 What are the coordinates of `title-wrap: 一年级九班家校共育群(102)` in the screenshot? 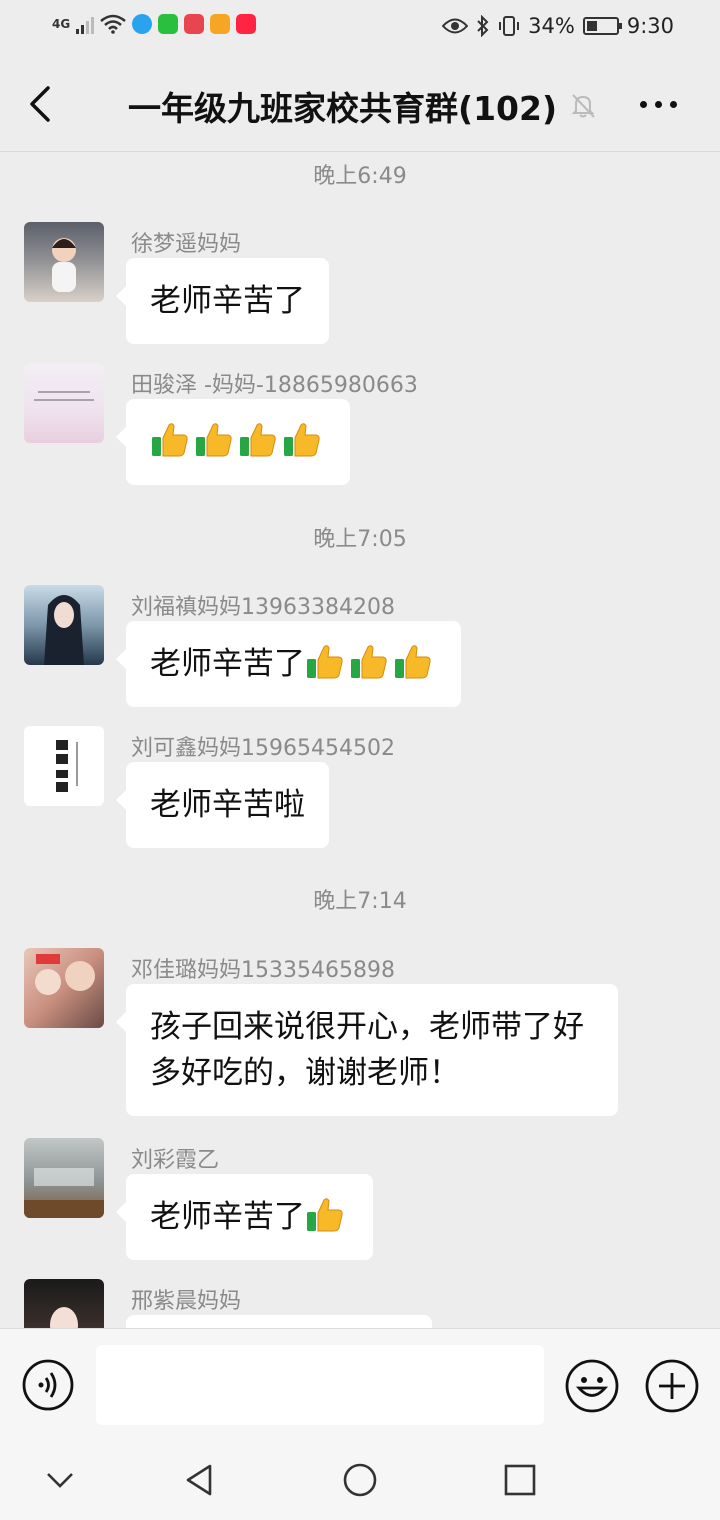 It's located at (362, 106).